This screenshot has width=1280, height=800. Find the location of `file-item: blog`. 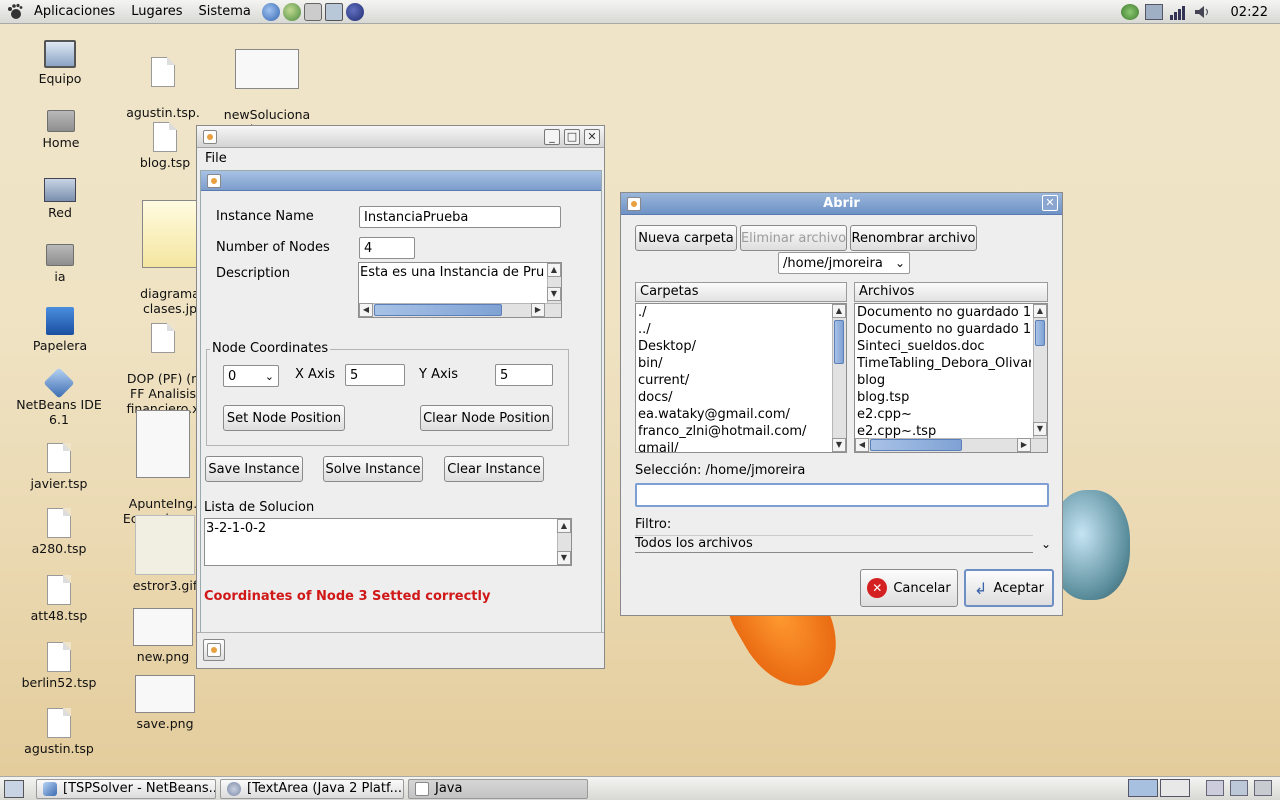

file-item: blog is located at coordinates (943, 380).